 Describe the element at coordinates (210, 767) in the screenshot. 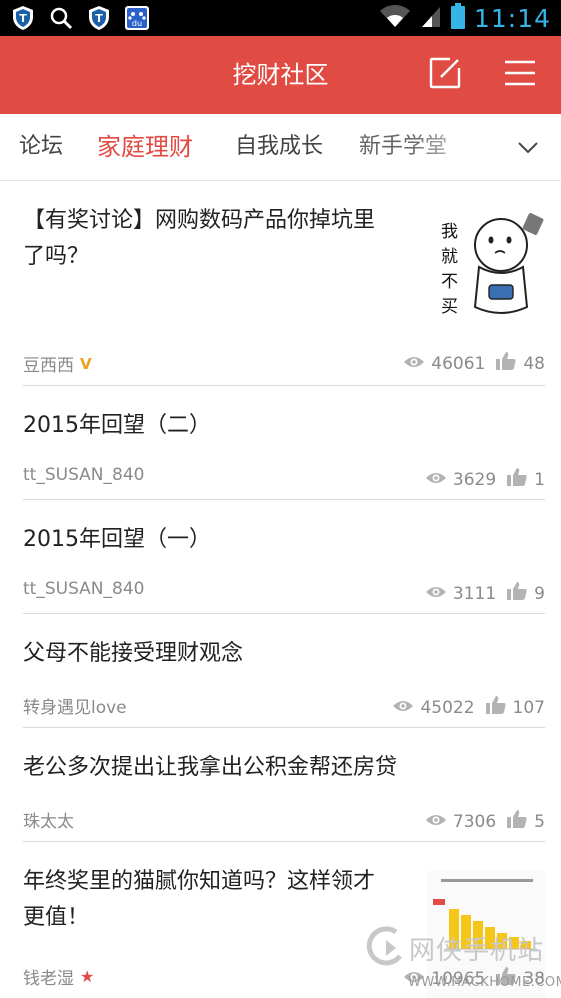

I see `post-title: 老公多次提出让我拿出公积金帮还房贷` at that location.